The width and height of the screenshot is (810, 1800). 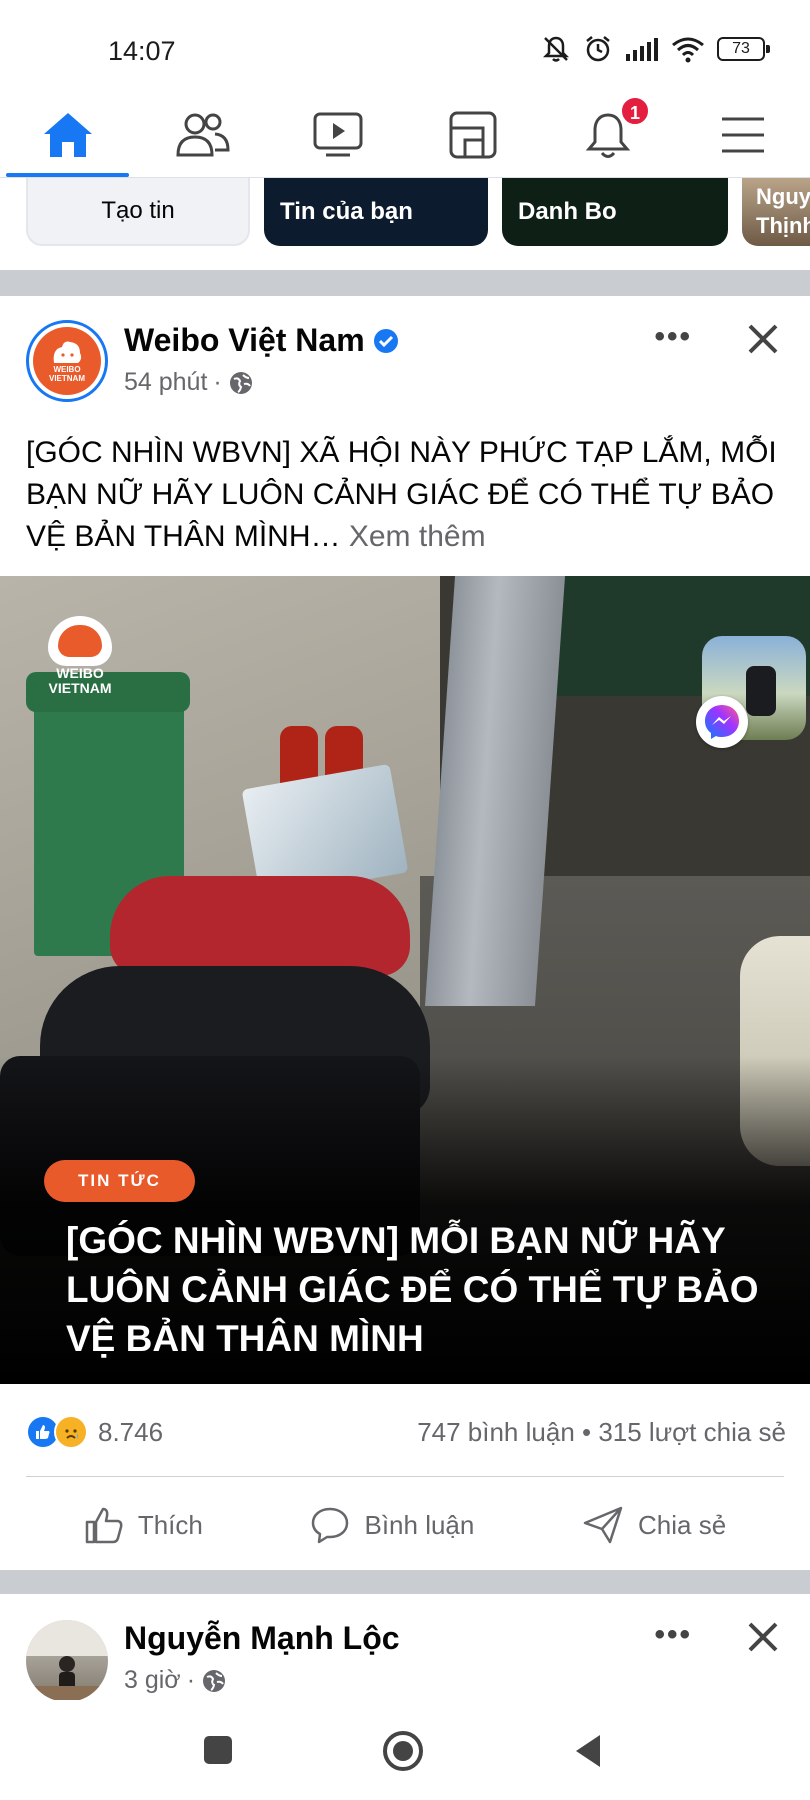 I want to click on tab-watch, so click(x=337, y=134).